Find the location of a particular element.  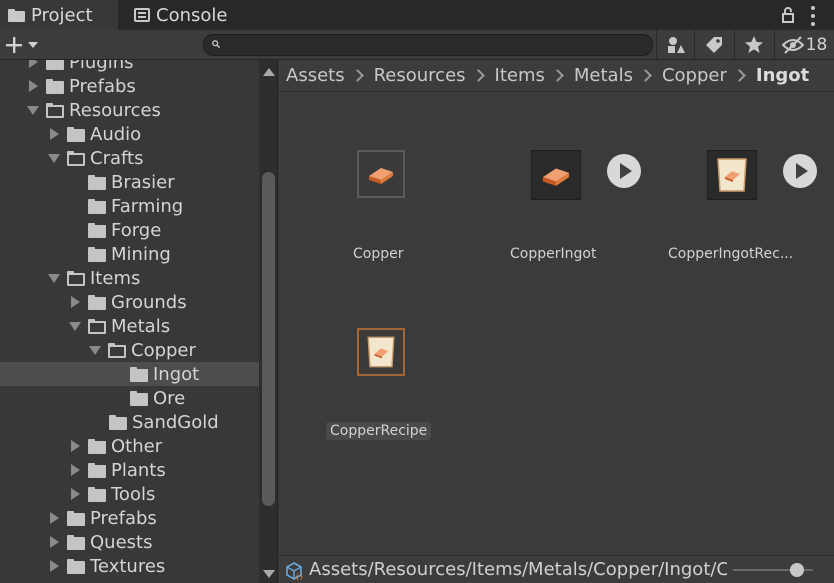

asset-label: CopperRecipe is located at coordinates (379, 431).